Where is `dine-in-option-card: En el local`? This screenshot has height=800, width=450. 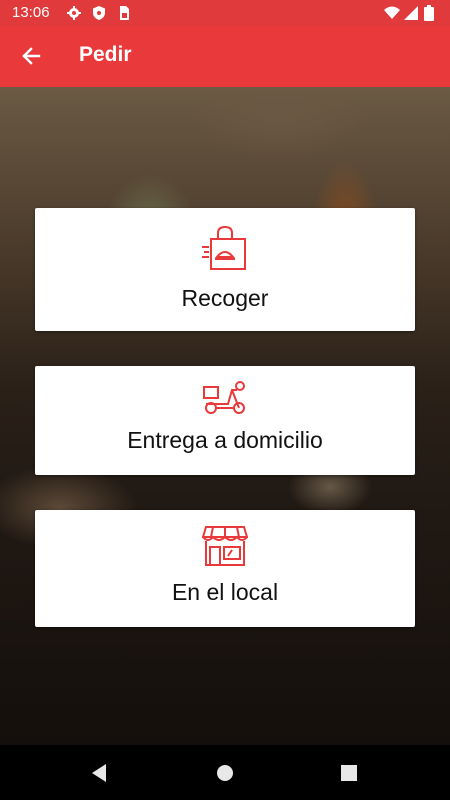
dine-in-option-card: En el local is located at coordinates (225, 568).